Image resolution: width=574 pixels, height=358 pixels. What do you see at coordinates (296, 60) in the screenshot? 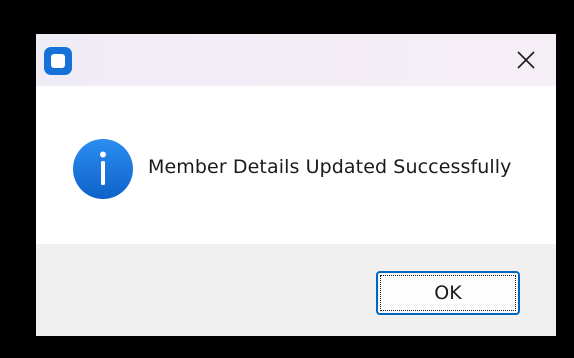
I see `title-bar` at bounding box center [296, 60].